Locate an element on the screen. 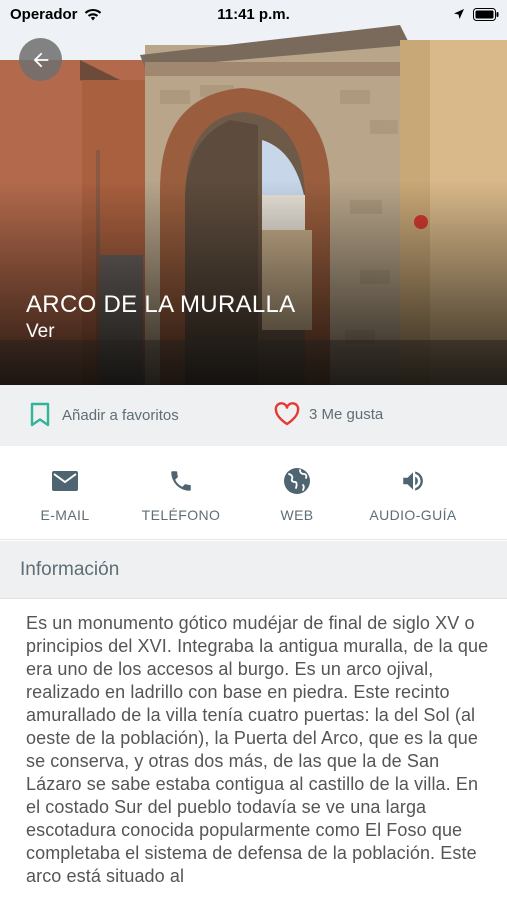 The image size is (507, 900). email-label: E-MAIL is located at coordinates (65, 515).